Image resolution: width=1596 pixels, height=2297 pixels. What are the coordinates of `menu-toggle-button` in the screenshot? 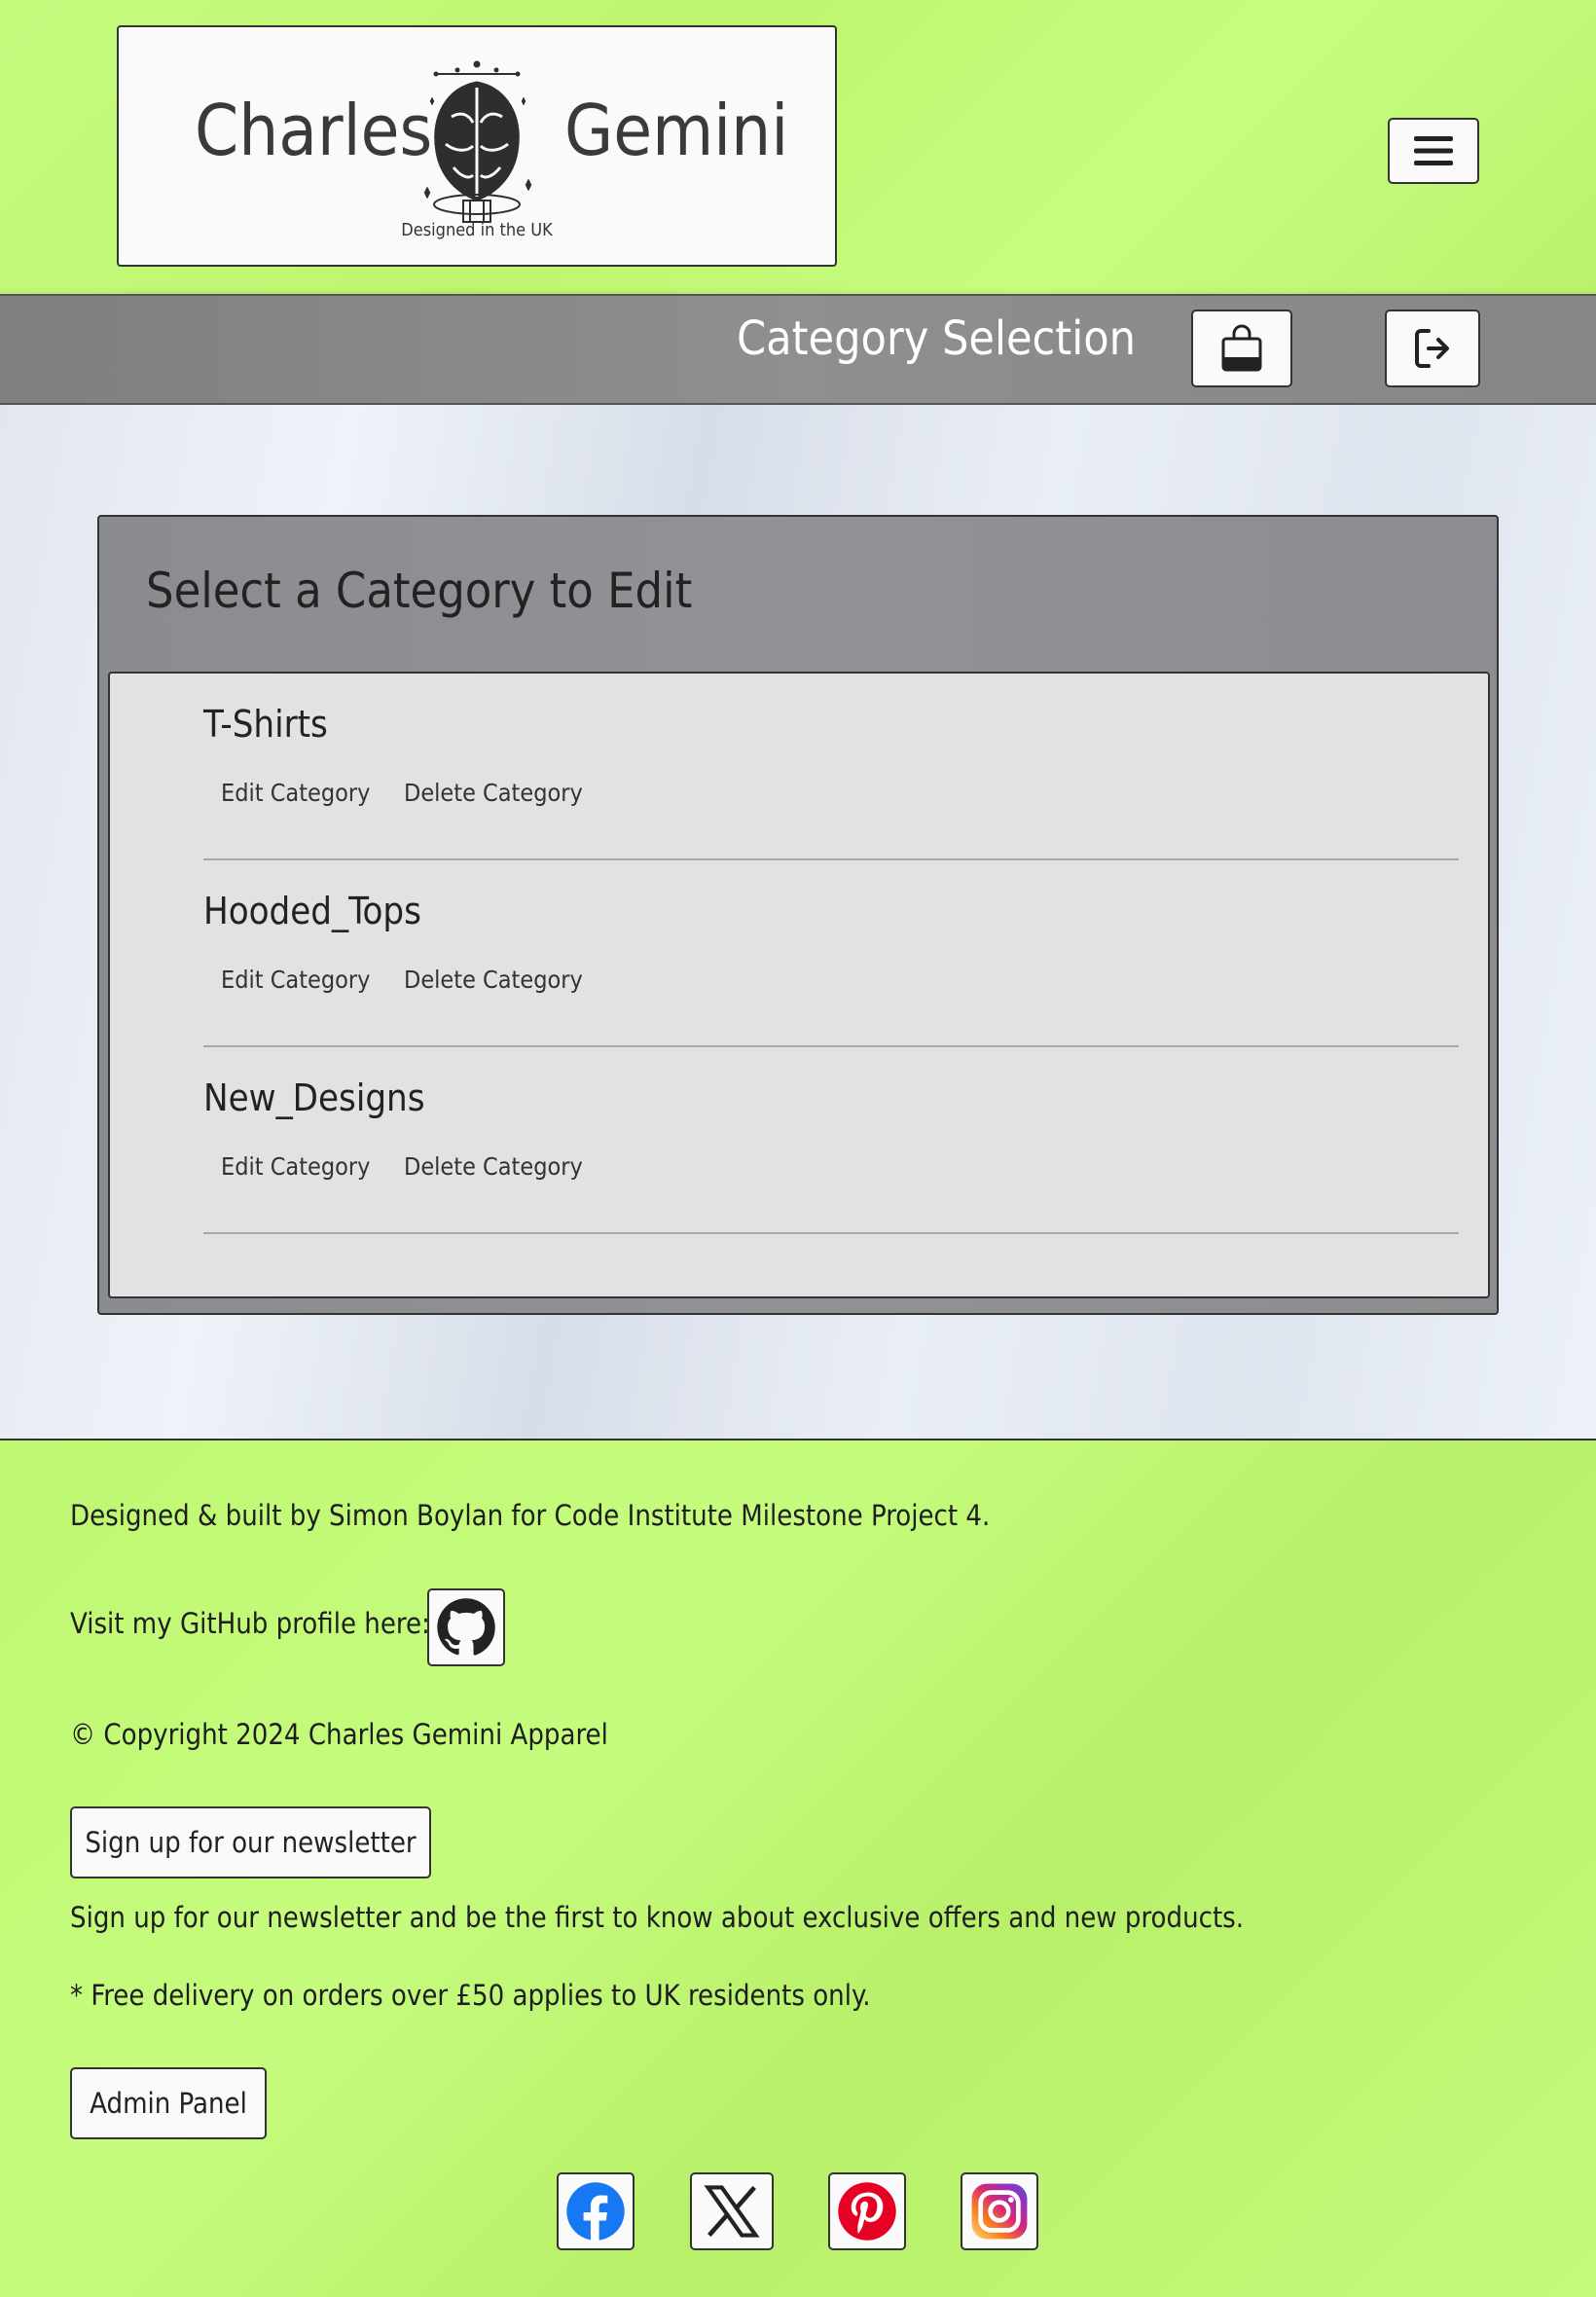 It's located at (1434, 151).